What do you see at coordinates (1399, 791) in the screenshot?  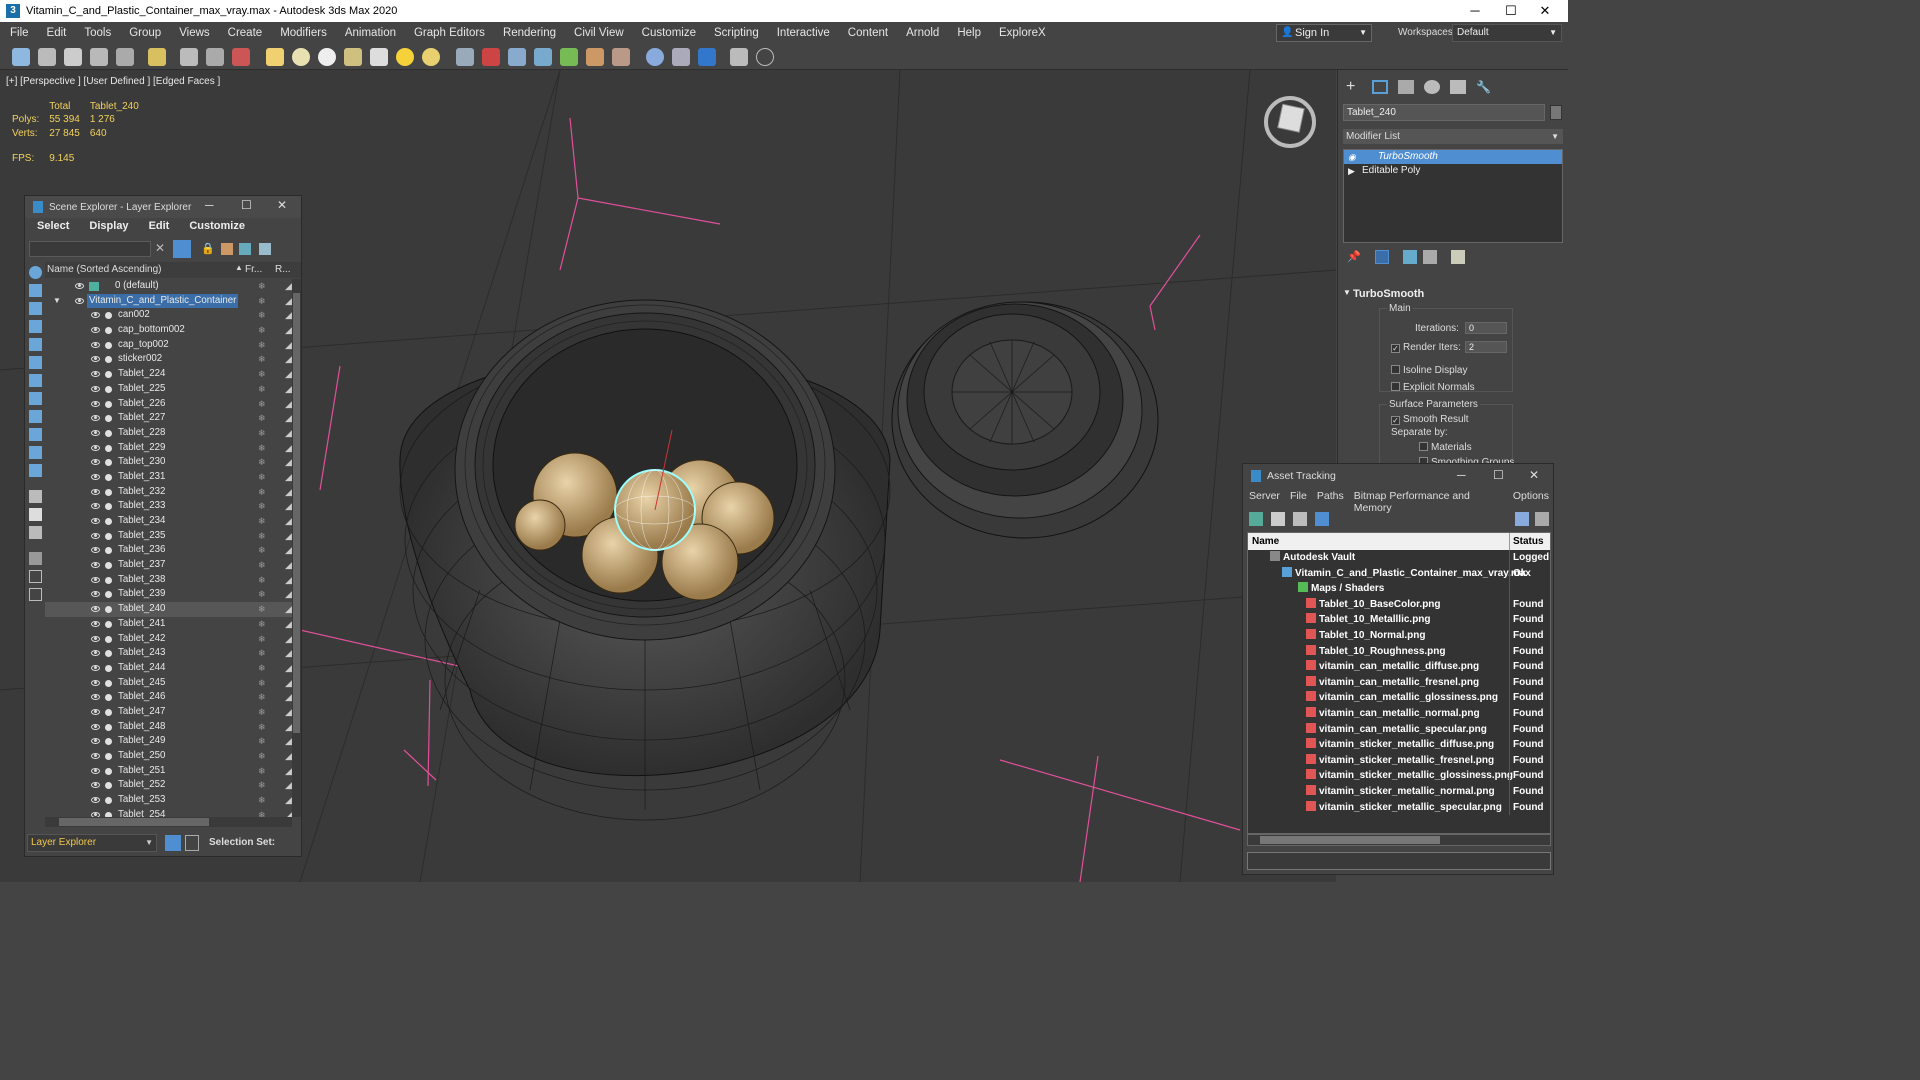 I see `asset-row: vitamin_sticker_metallic_normal.png Found` at bounding box center [1399, 791].